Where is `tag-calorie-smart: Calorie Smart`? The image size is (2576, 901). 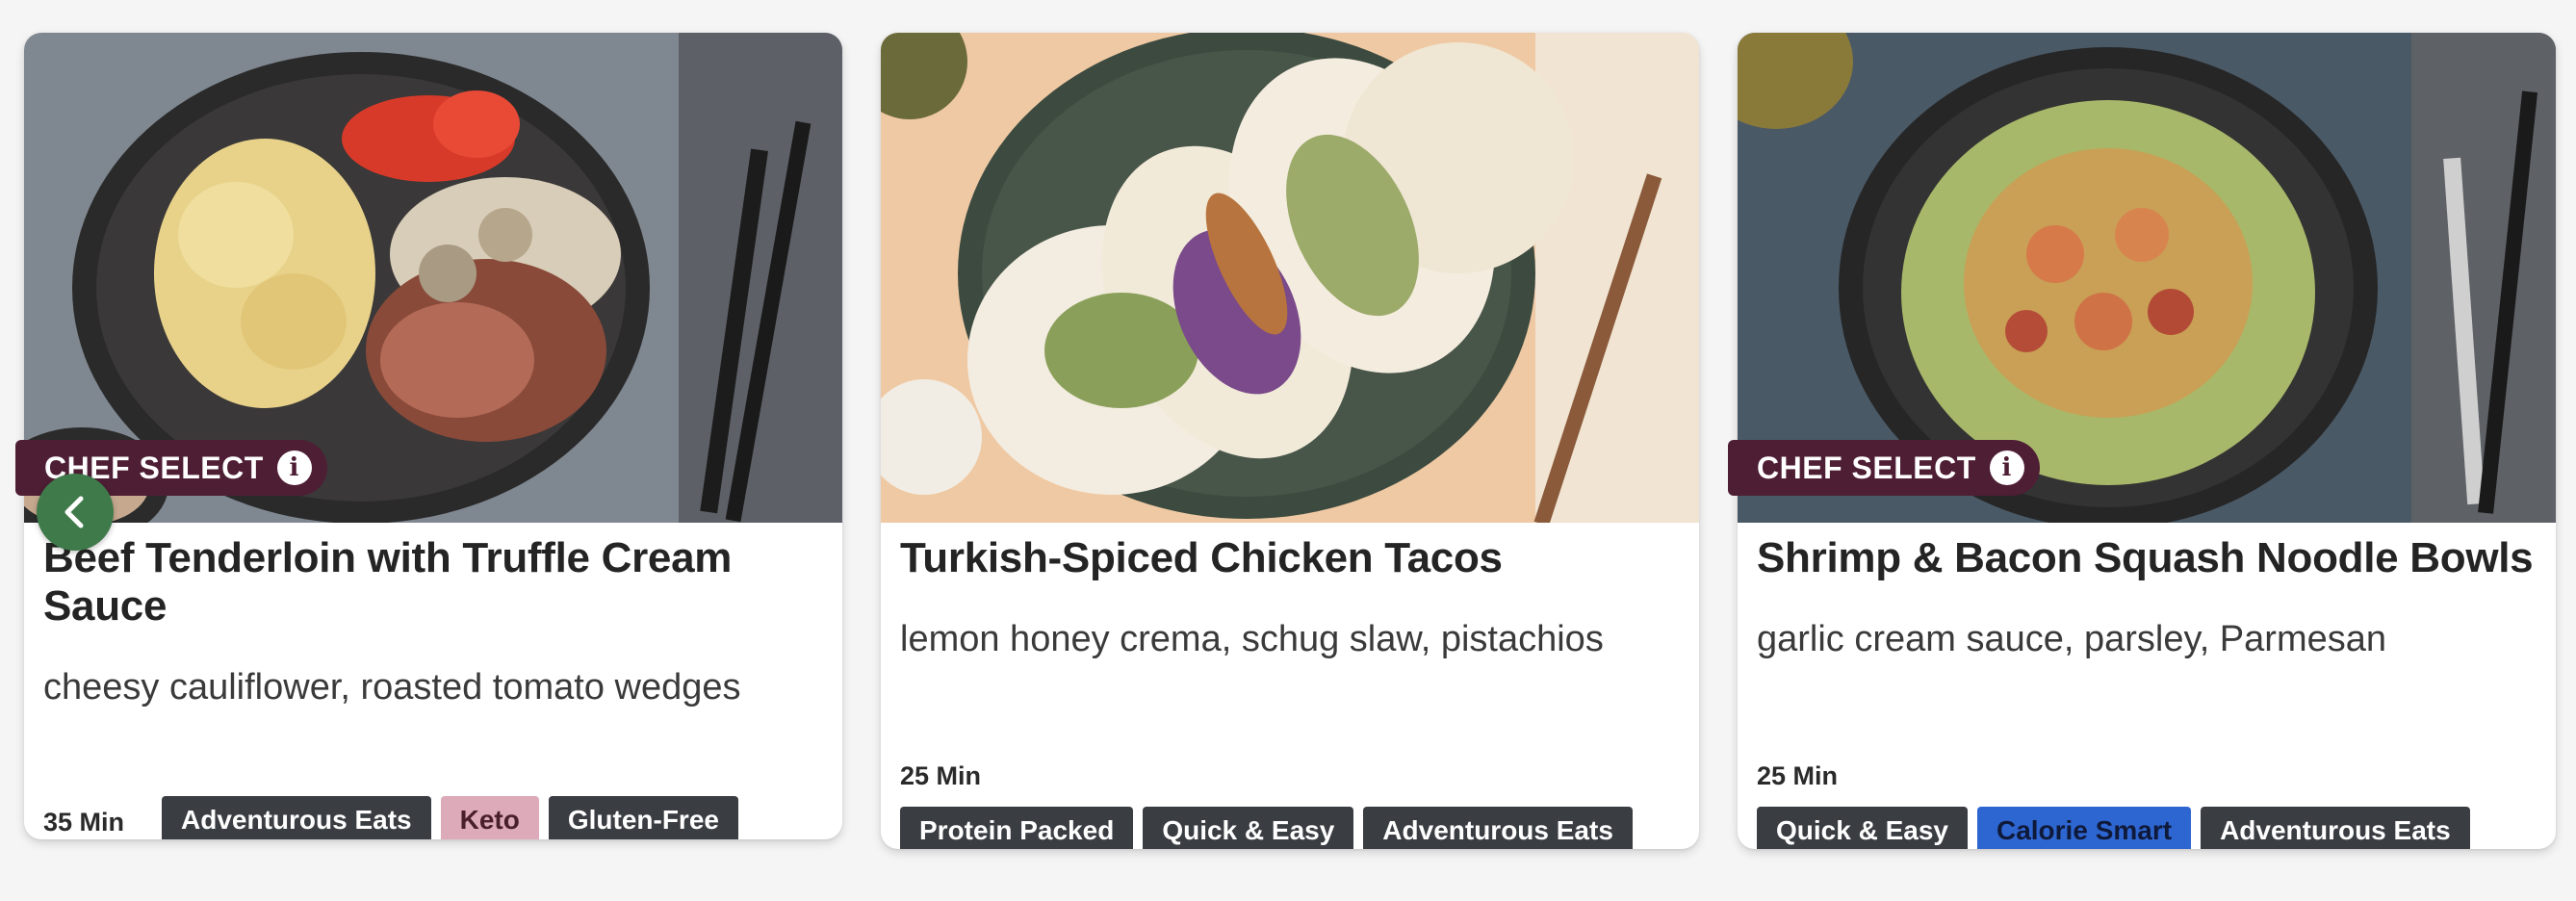
tag-calorie-smart: Calorie Smart is located at coordinates (2084, 828).